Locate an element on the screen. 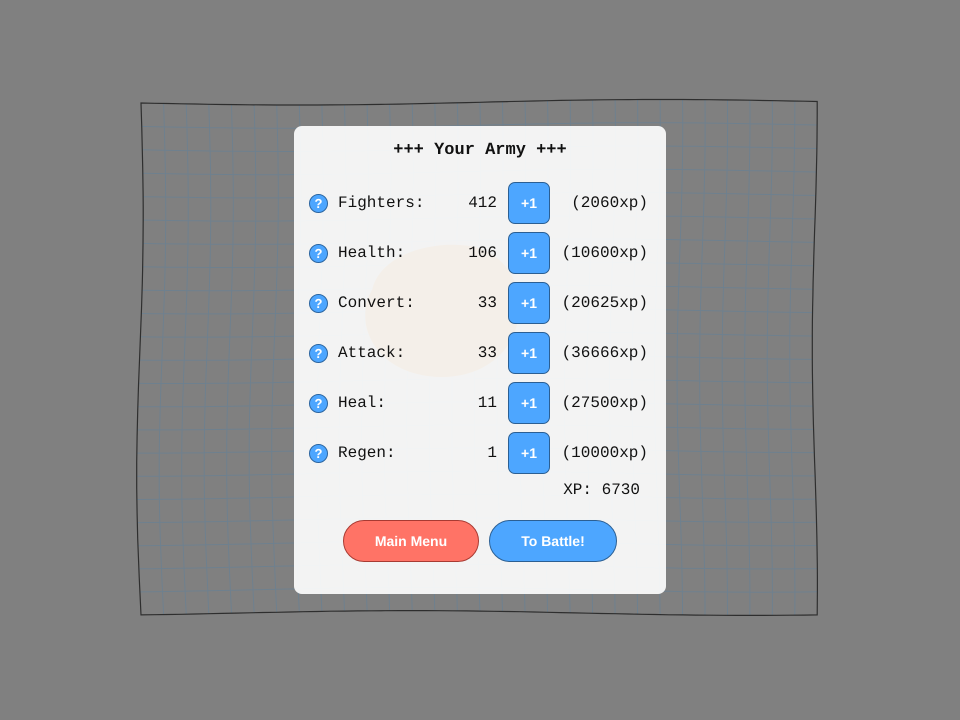 The image size is (960, 720). stat-label: Attack: is located at coordinates (372, 353).